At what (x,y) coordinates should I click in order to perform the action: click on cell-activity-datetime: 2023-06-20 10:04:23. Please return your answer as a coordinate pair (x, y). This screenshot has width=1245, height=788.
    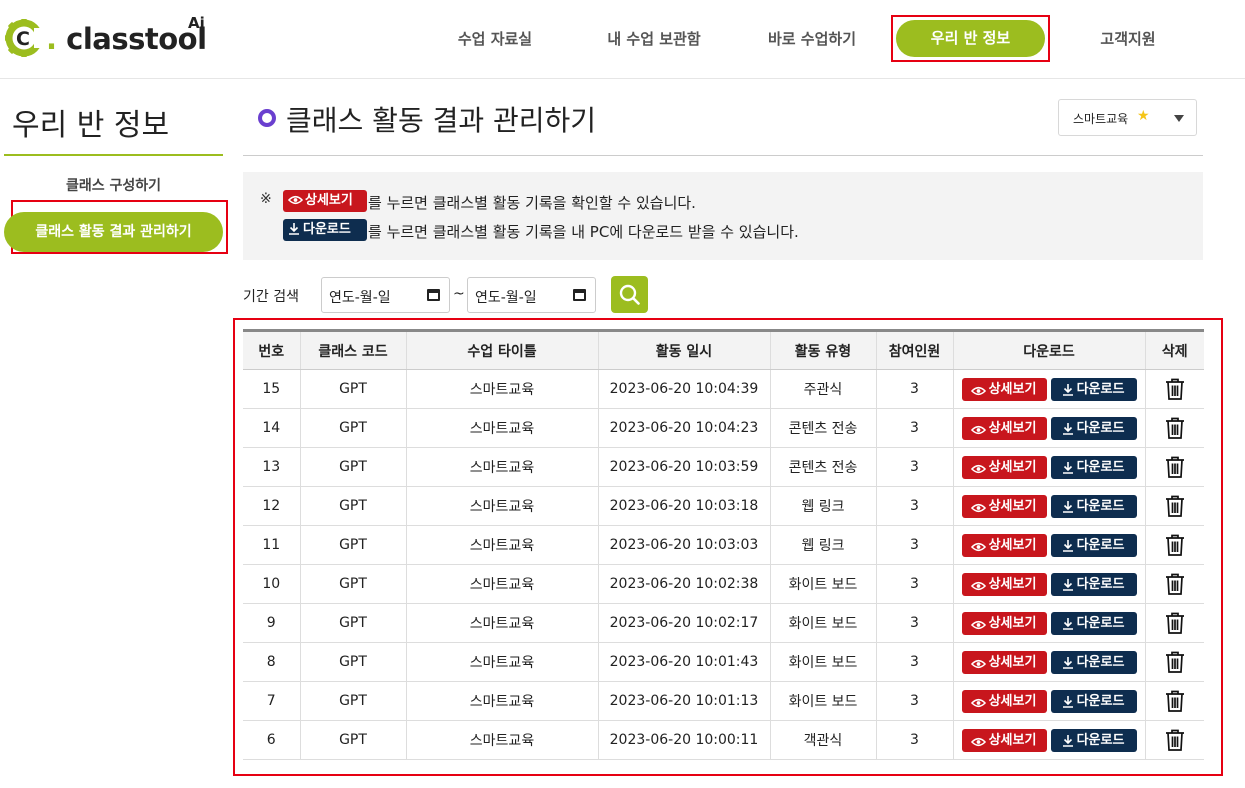
    Looking at the image, I should click on (684, 428).